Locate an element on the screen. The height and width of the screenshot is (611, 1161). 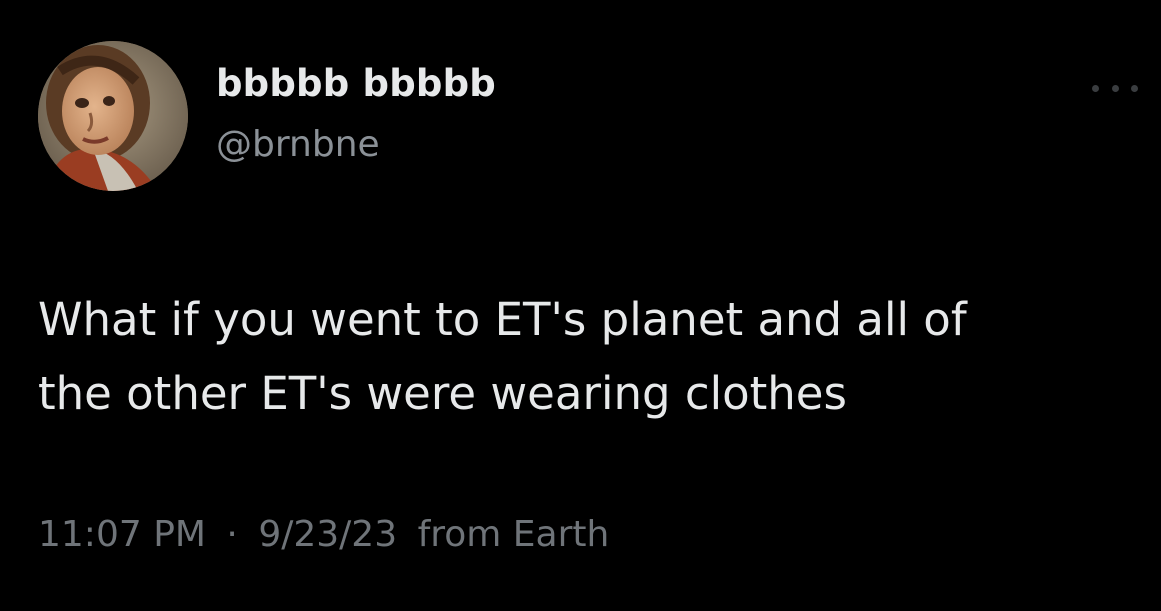
avatar is located at coordinates (113, 116).